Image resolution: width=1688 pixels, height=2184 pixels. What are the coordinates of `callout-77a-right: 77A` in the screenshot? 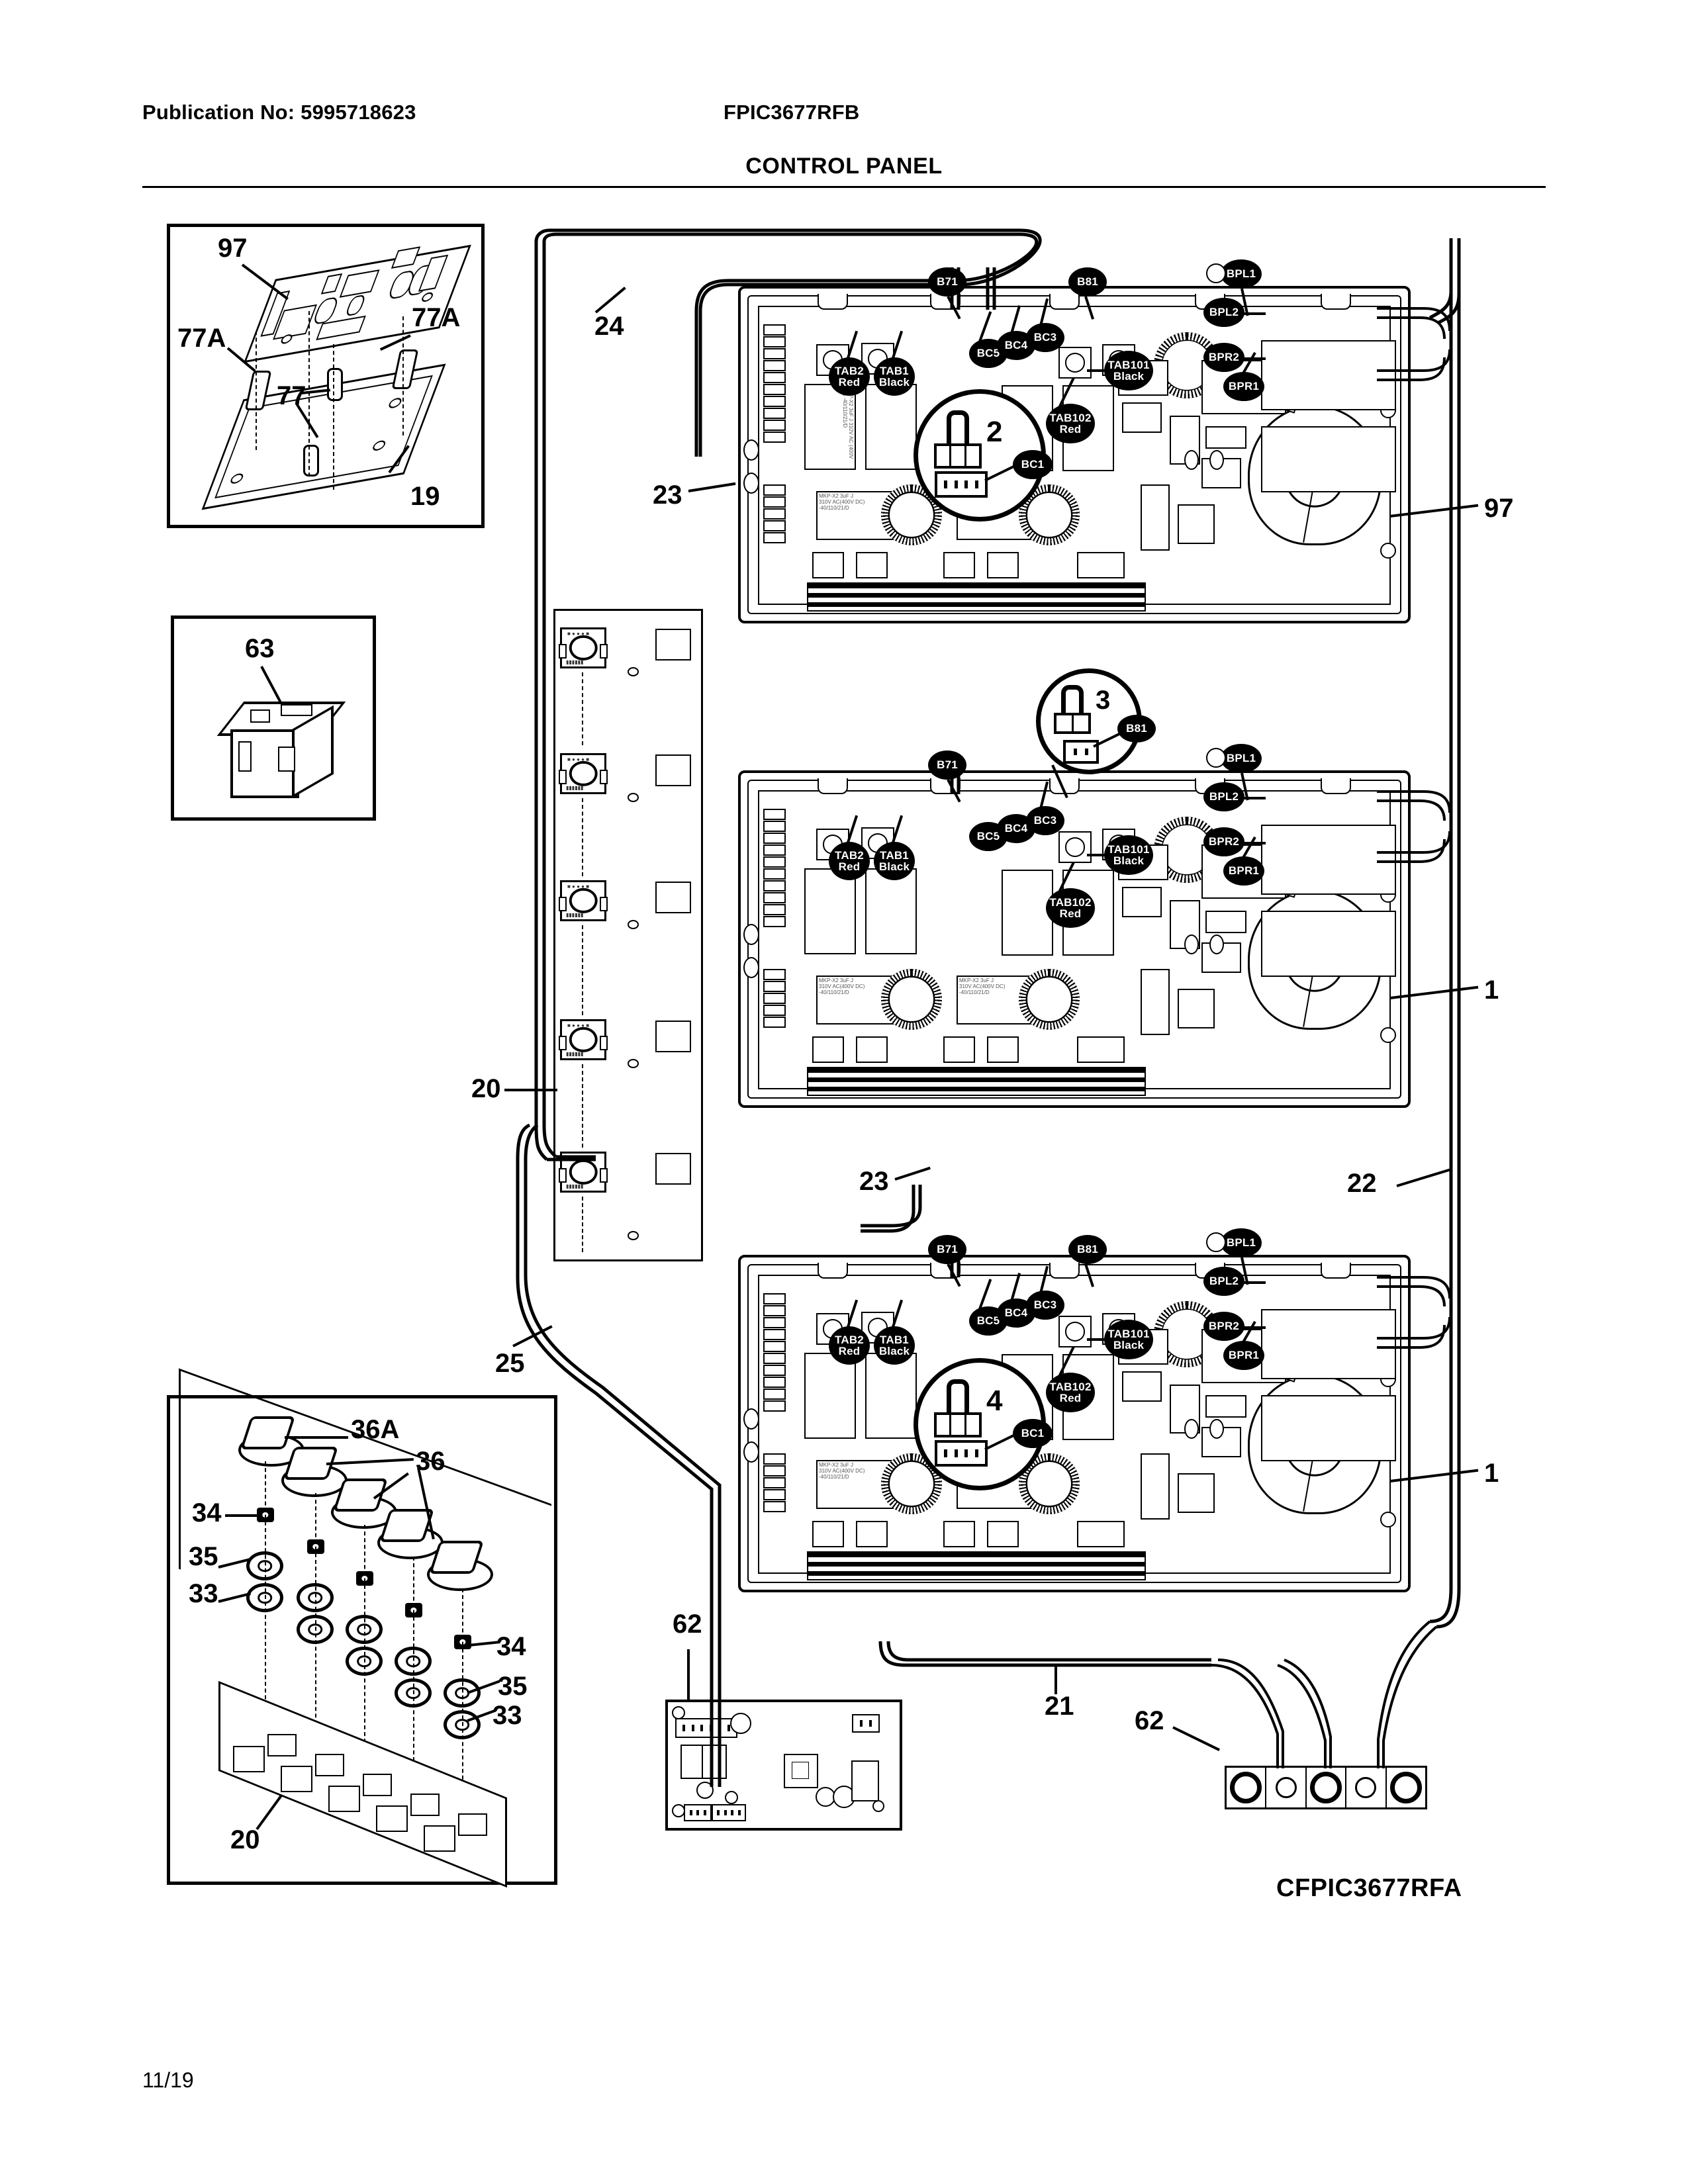 It's located at (436, 317).